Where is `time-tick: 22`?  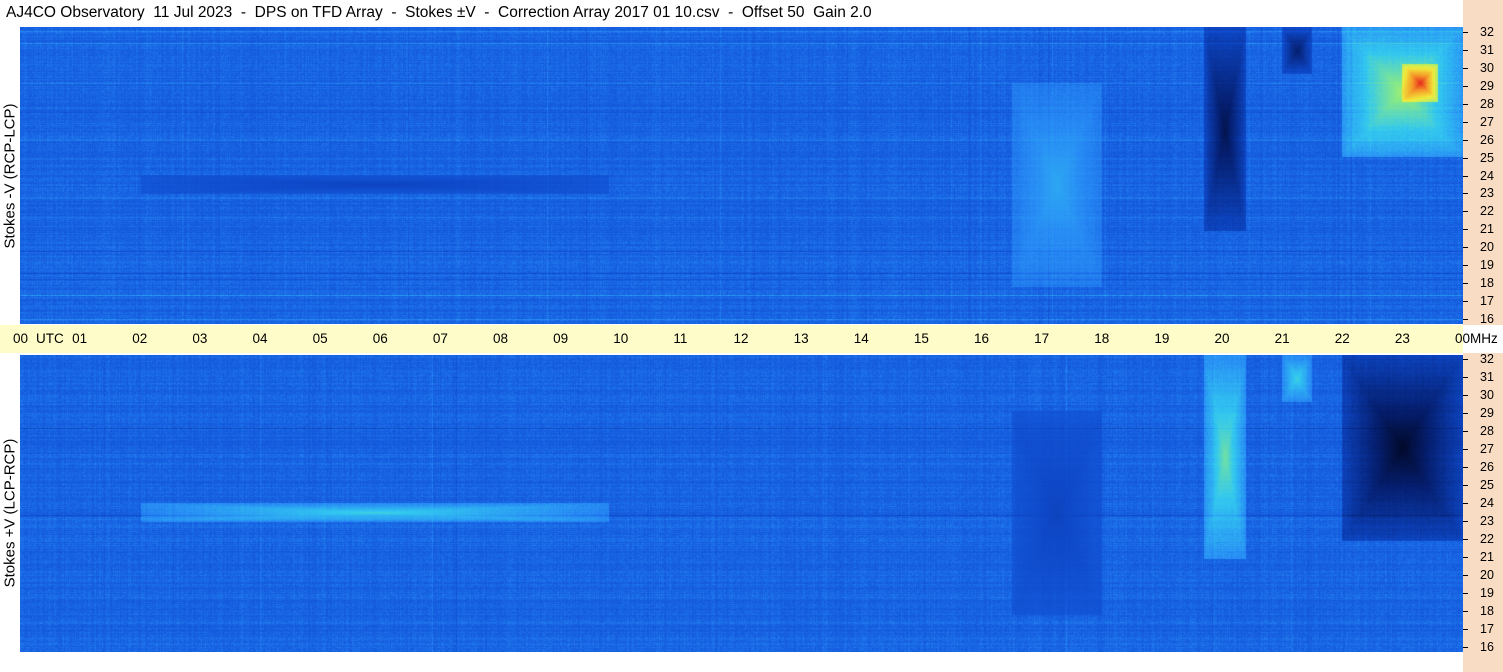 time-tick: 22 is located at coordinates (1342, 338).